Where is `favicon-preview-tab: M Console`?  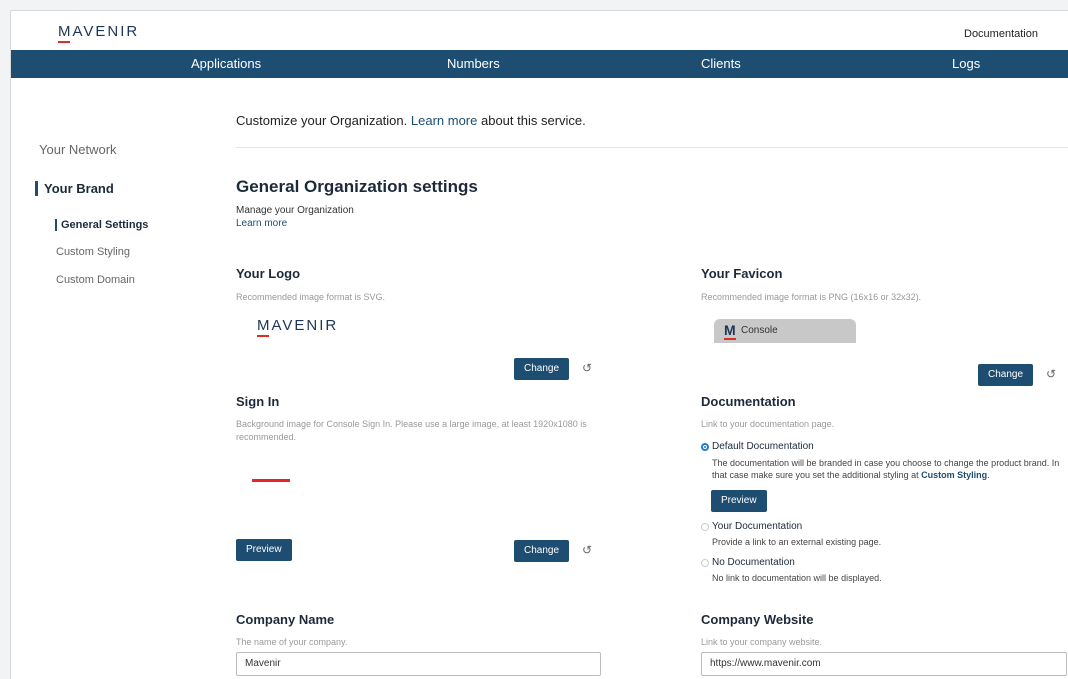 favicon-preview-tab: M Console is located at coordinates (785, 331).